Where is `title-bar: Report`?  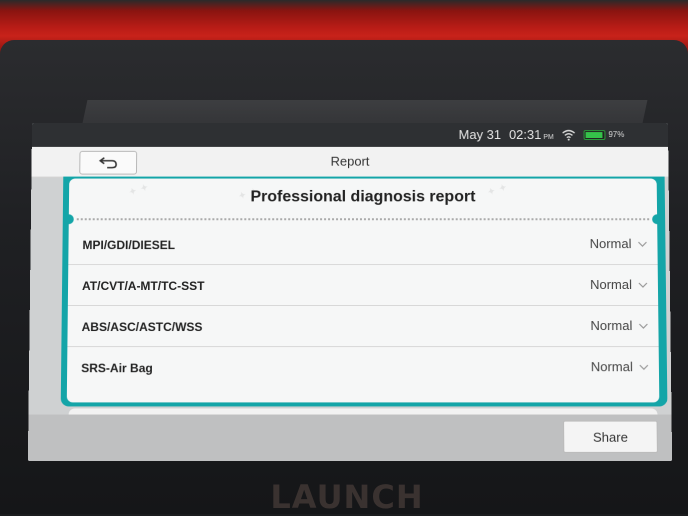 title-bar: Report is located at coordinates (350, 162).